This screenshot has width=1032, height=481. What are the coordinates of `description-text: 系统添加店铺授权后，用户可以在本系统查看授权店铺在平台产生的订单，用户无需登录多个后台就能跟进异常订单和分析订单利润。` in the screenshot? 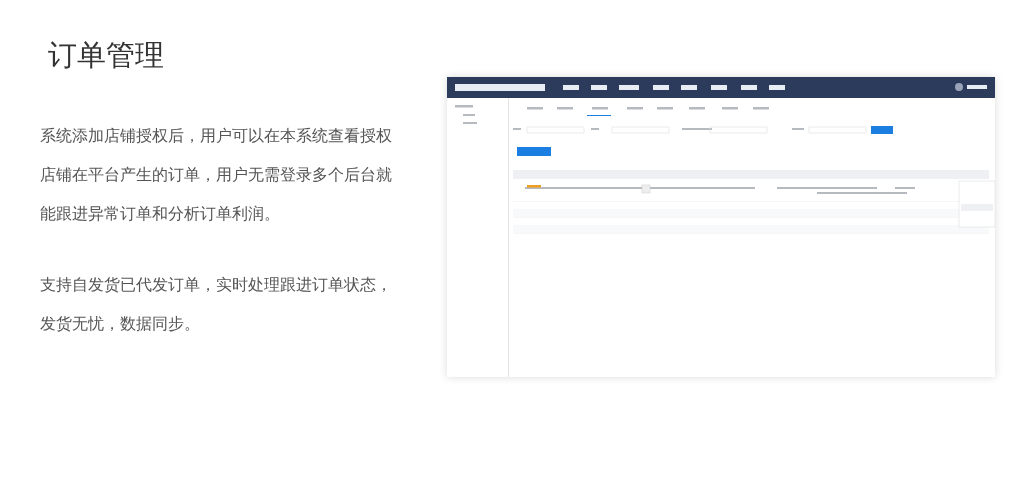 It's located at (216, 175).